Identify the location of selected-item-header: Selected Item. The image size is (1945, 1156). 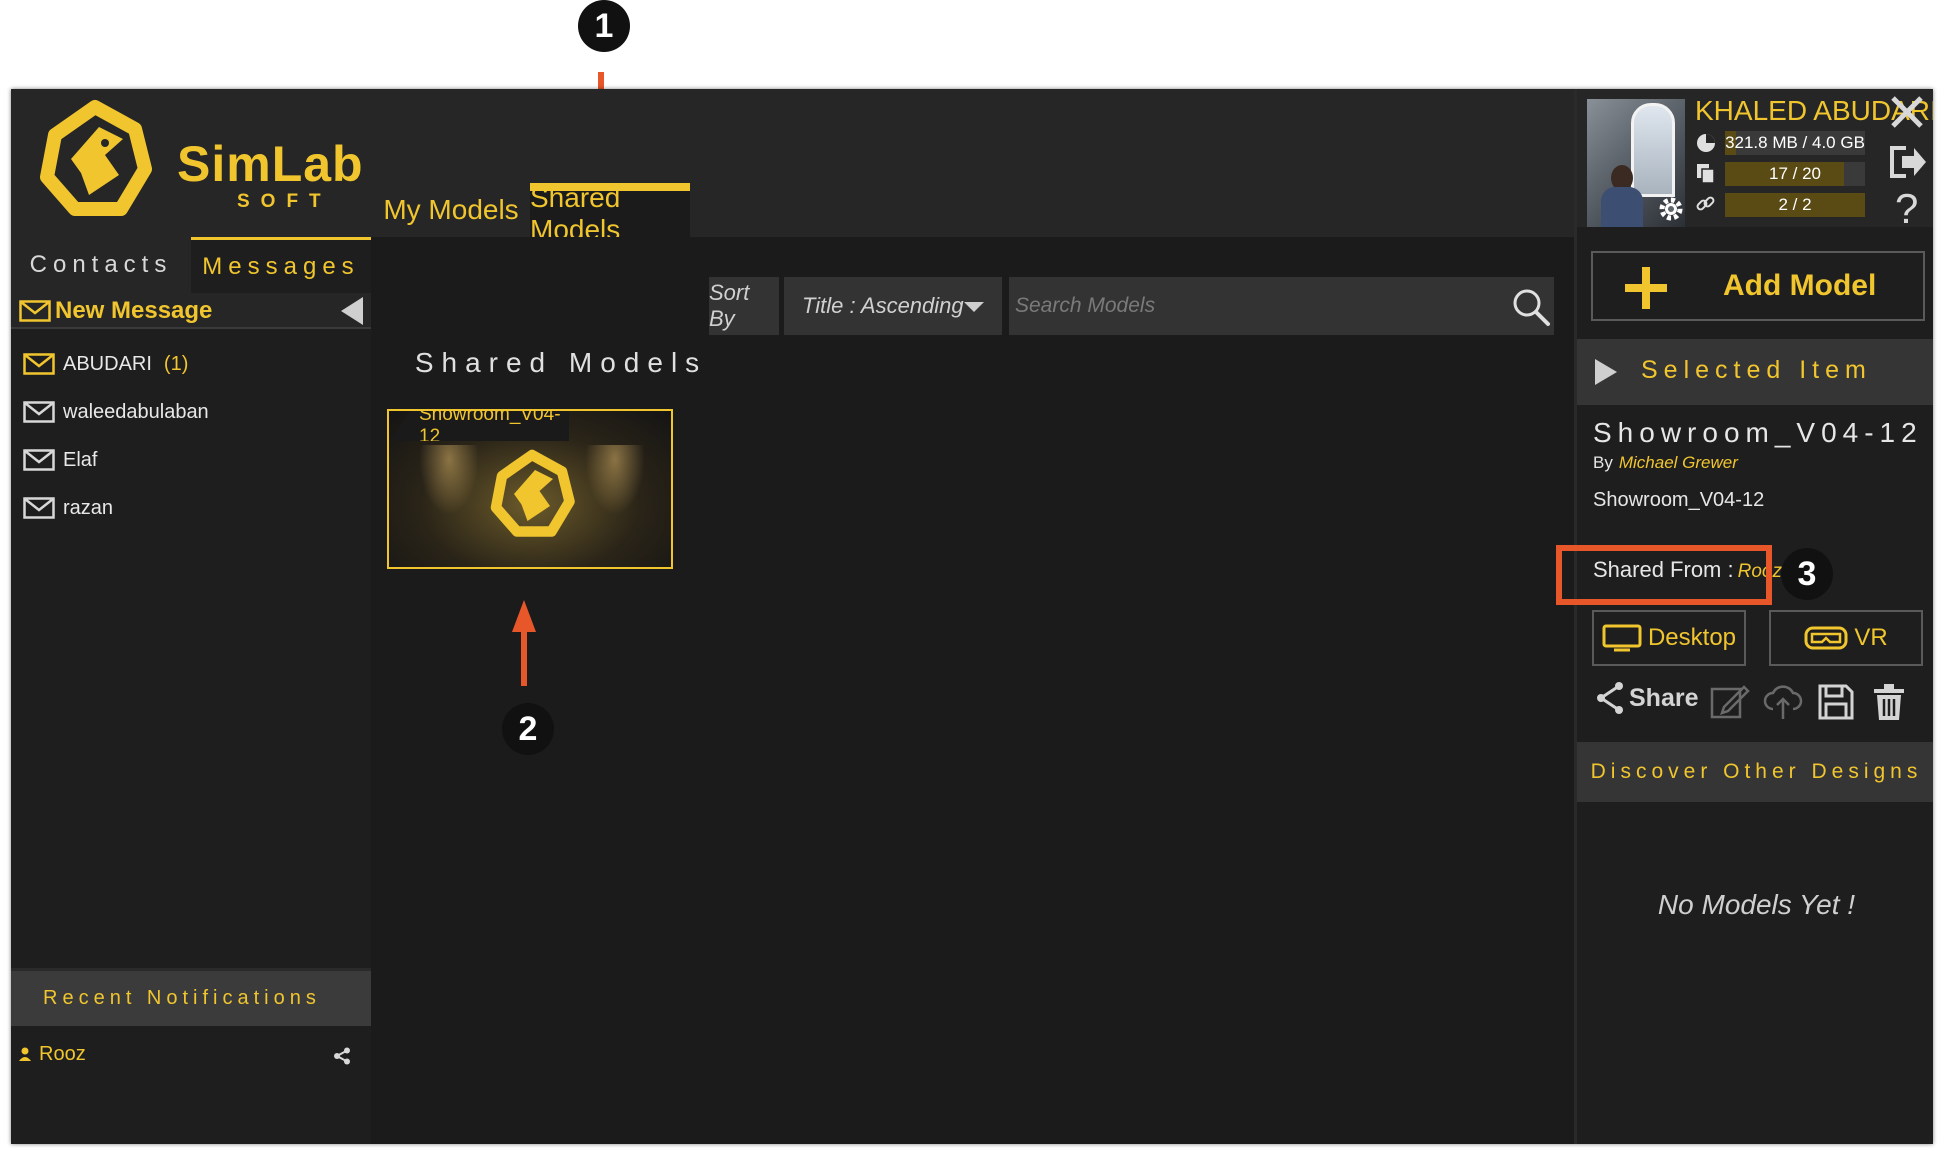
(1755, 372).